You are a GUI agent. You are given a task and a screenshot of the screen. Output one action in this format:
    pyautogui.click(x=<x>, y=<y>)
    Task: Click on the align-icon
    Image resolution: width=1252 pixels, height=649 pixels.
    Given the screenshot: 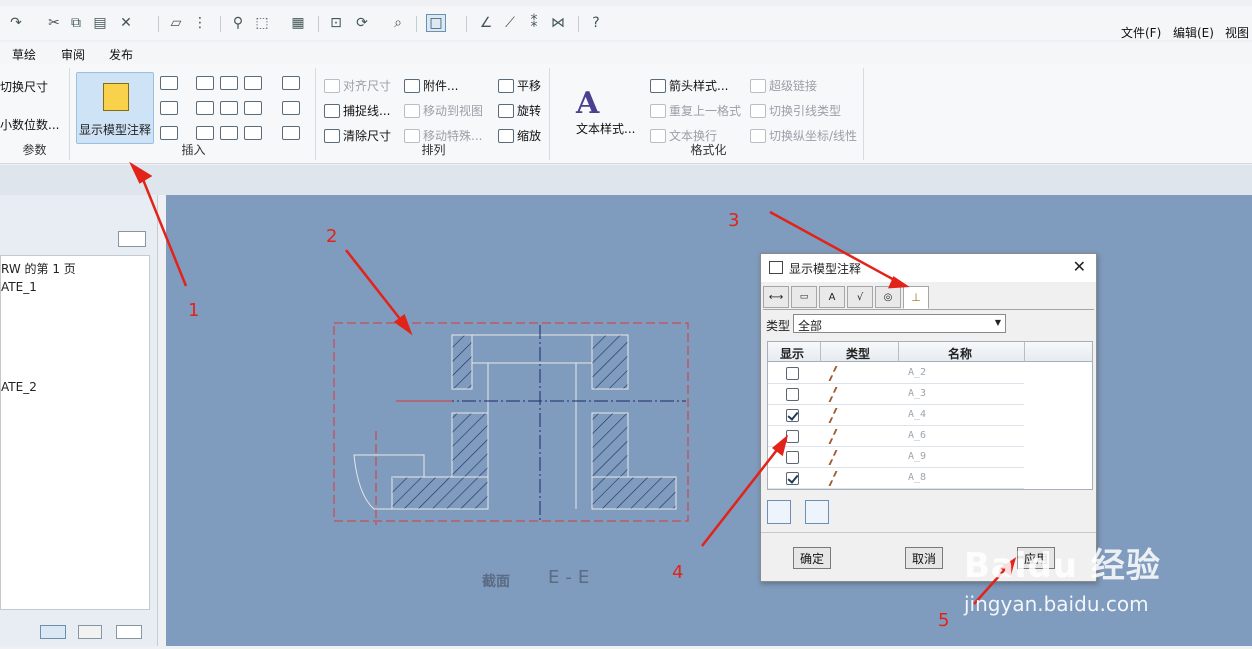 What is the action you would take?
    pyautogui.click(x=332, y=85)
    